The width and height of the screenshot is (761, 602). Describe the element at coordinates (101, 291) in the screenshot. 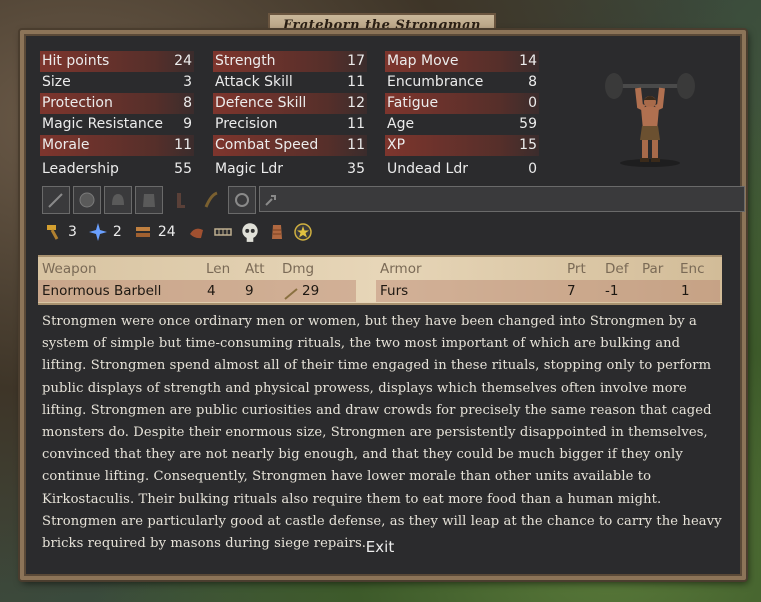

I see `weapon-name: Enormous Barbell` at that location.